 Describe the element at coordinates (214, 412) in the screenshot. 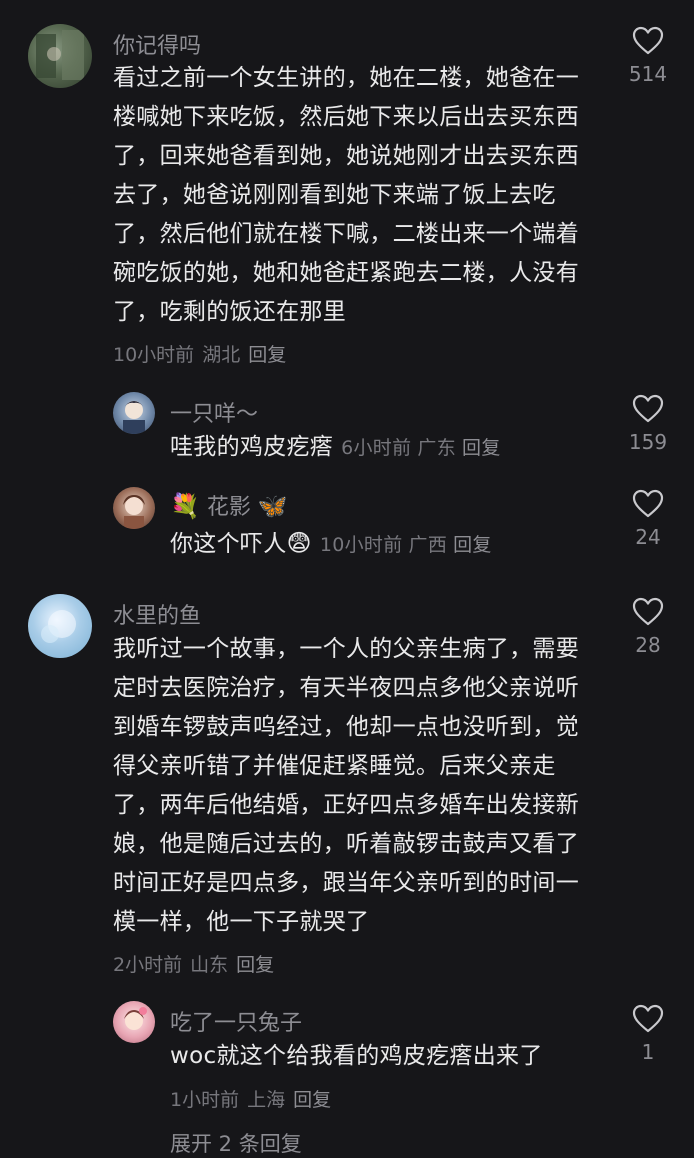

I see `reply-username: 一只咩～` at that location.